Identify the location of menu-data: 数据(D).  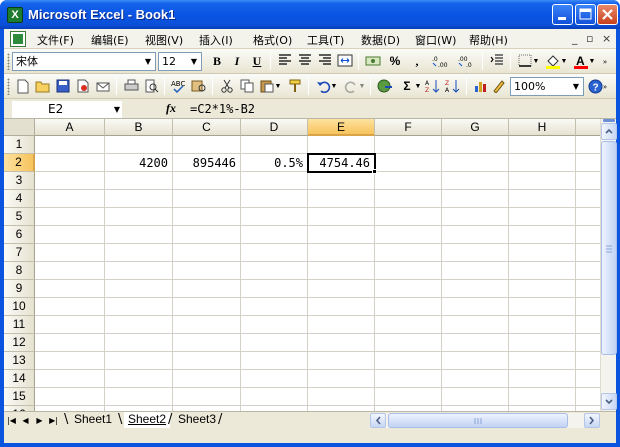
(380, 40).